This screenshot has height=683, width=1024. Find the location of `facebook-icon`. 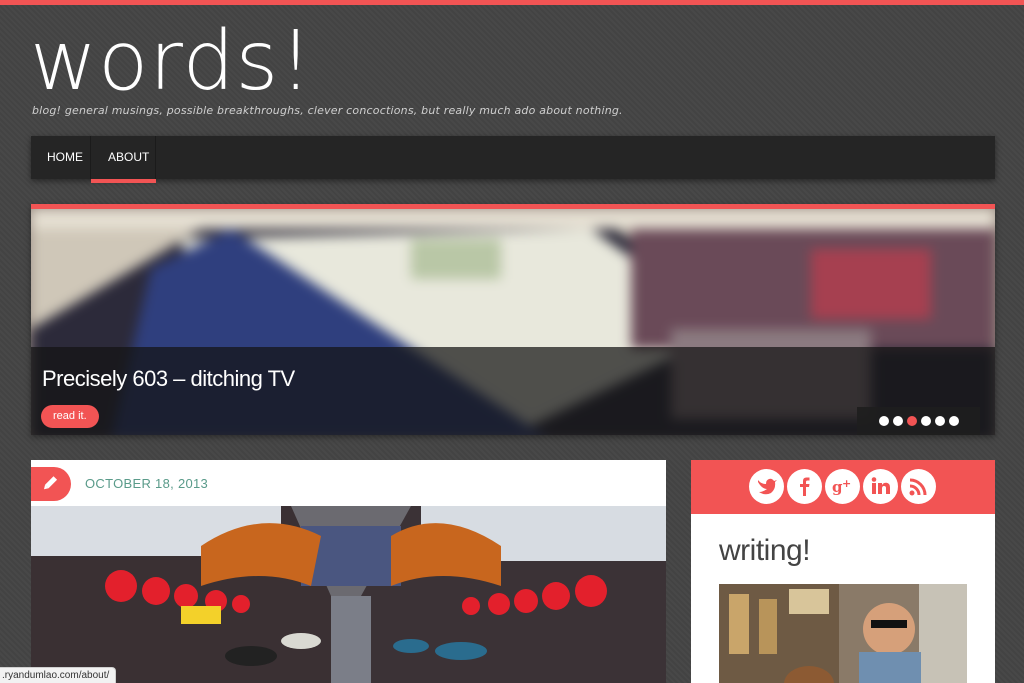

facebook-icon is located at coordinates (804, 486).